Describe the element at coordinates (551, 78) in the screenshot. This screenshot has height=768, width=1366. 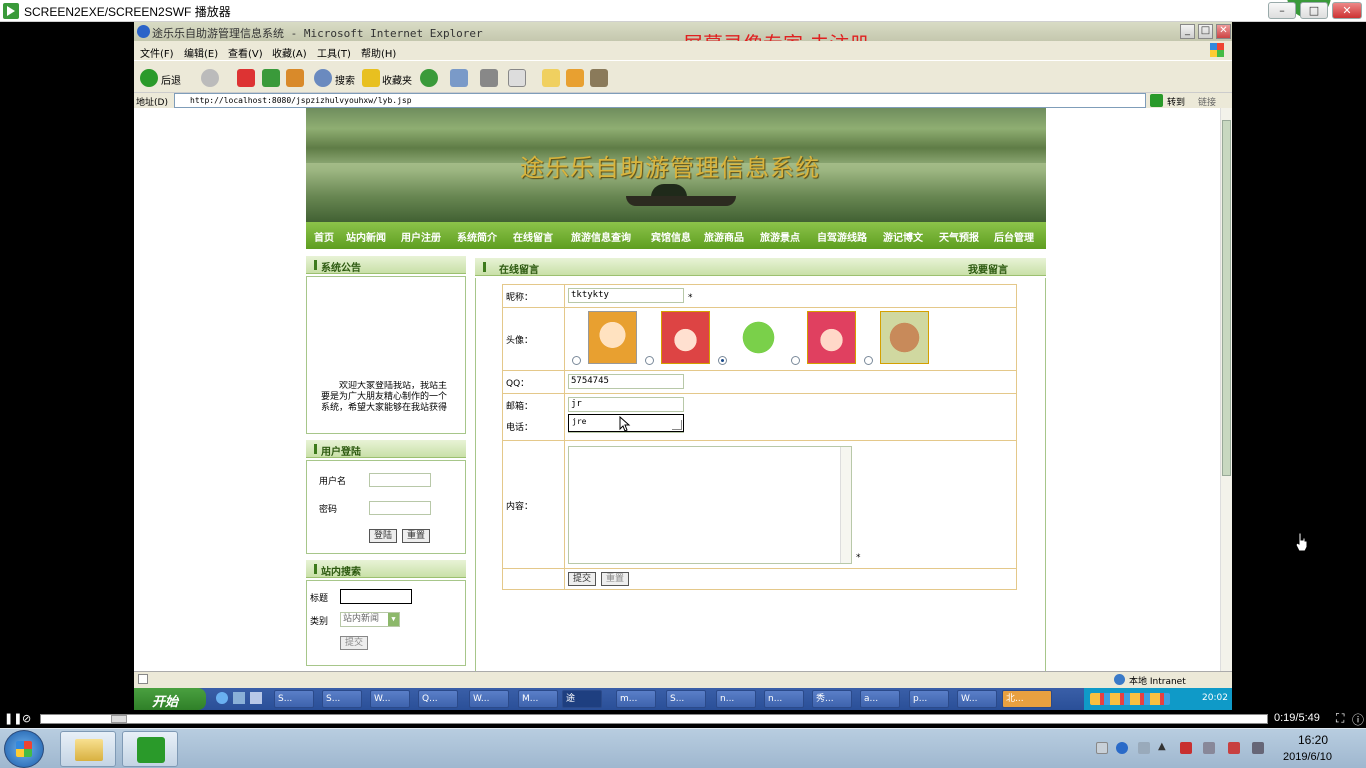
I see `folder-icon` at that location.